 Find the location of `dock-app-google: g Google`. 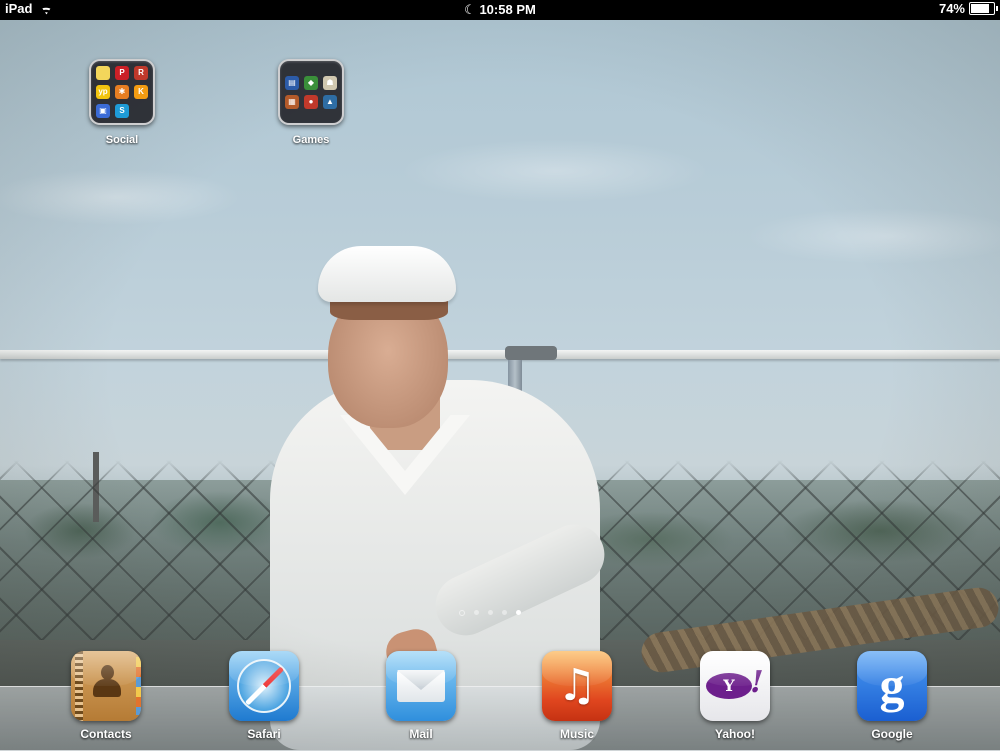

dock-app-google: g Google is located at coordinates (892, 696).